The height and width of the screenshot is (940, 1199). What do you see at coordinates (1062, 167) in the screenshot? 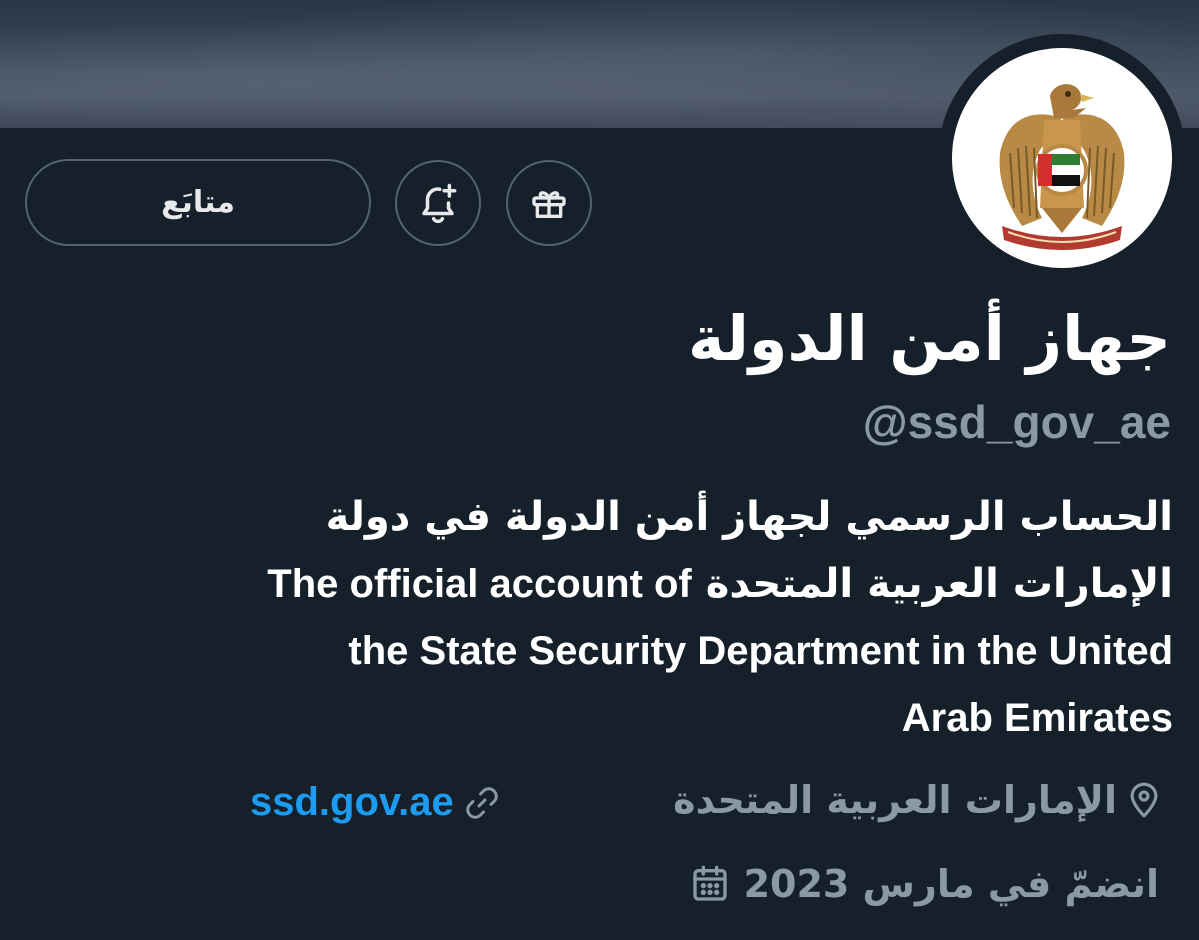
I see `uae-emblem-icon` at bounding box center [1062, 167].